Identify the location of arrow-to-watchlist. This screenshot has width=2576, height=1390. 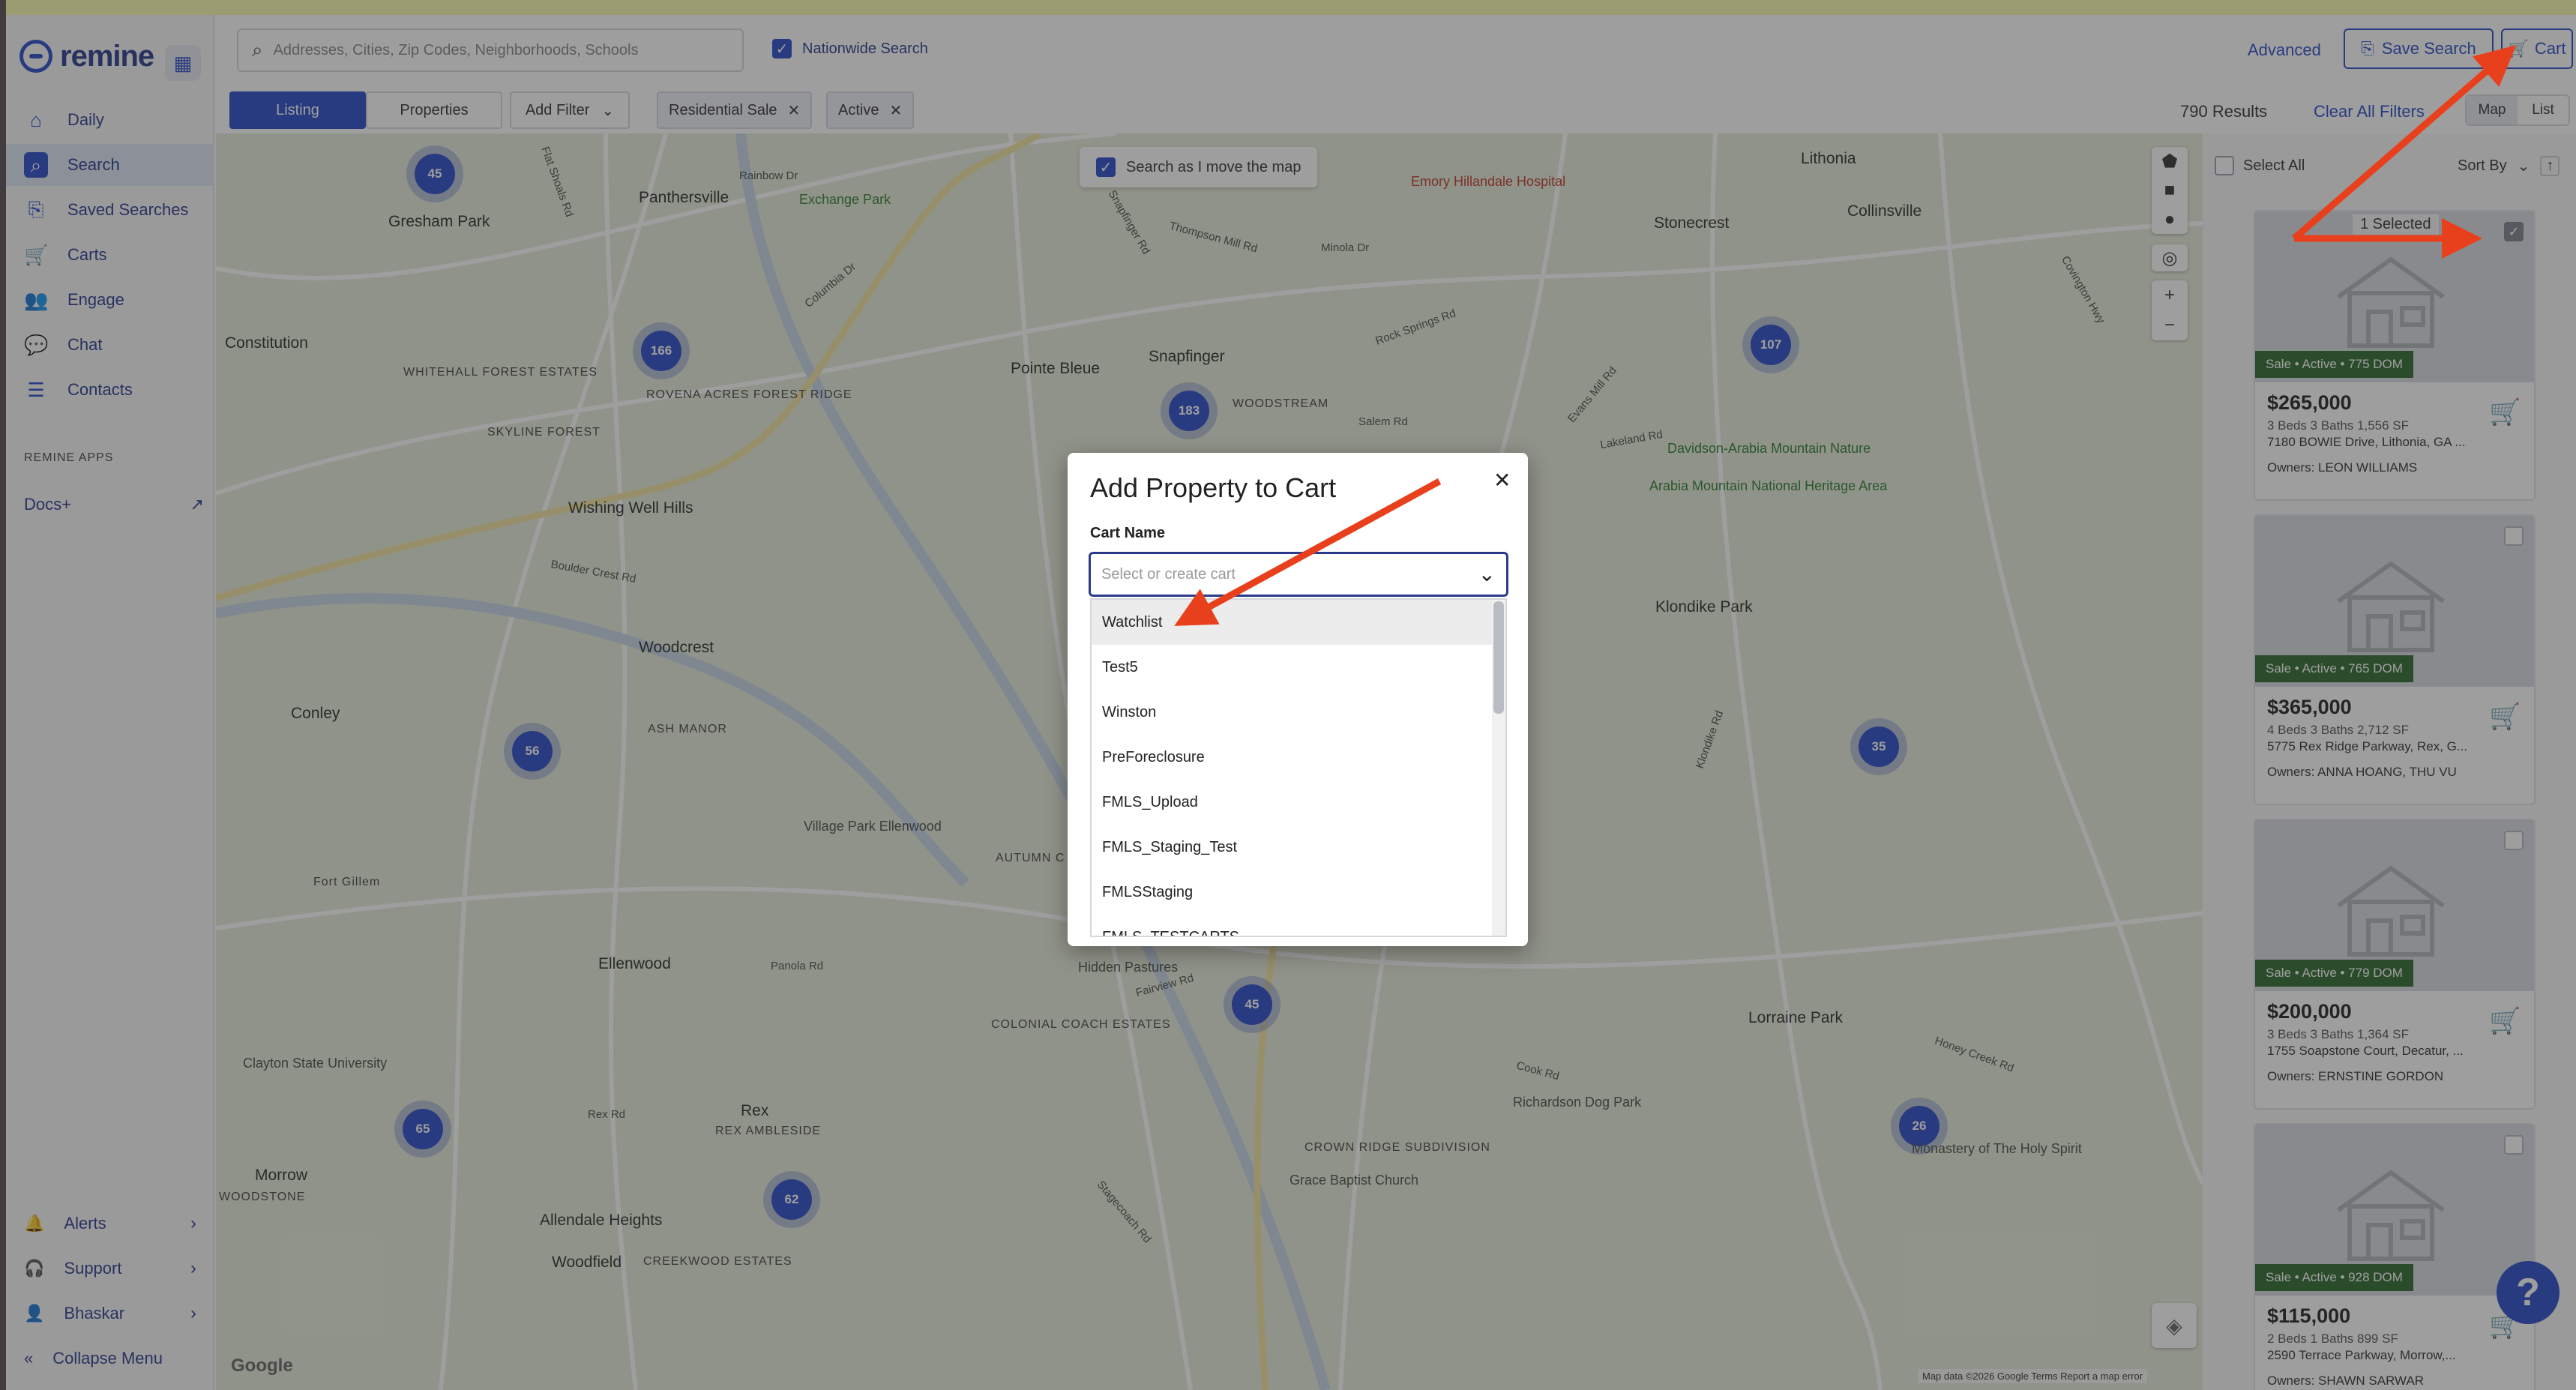
(1308, 552).